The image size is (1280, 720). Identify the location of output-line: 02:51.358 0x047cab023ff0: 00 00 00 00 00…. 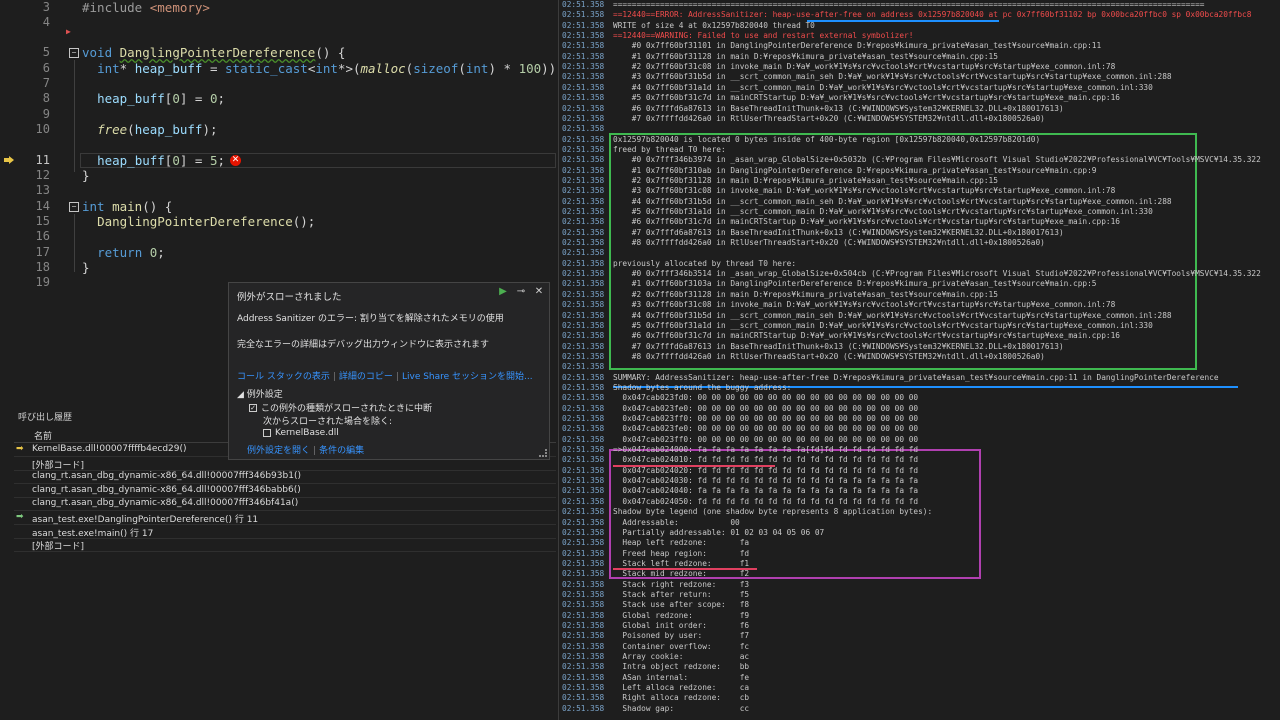
(919, 419).